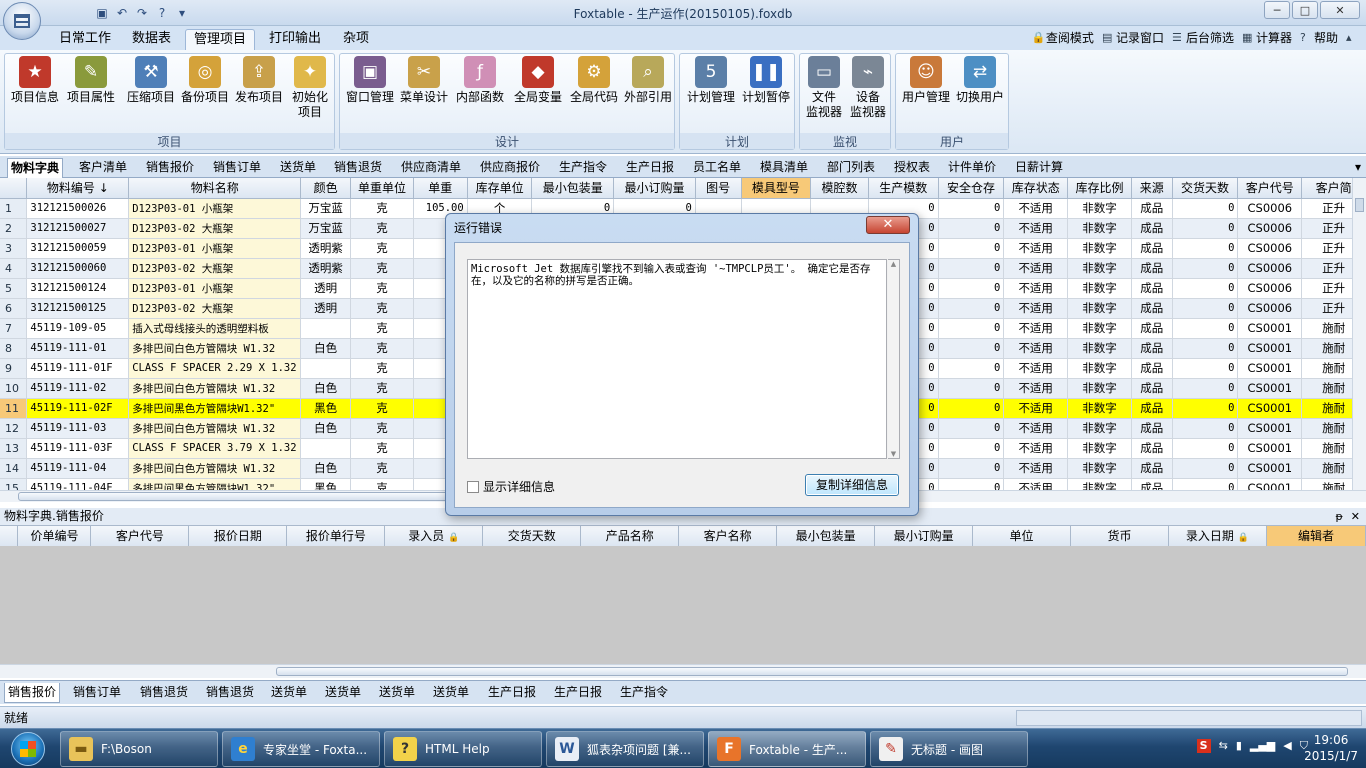 This screenshot has height=768, width=1366. Describe the element at coordinates (215, 208) in the screenshot. I see `material-name-cell: D123P03-01 小瓶架` at that location.